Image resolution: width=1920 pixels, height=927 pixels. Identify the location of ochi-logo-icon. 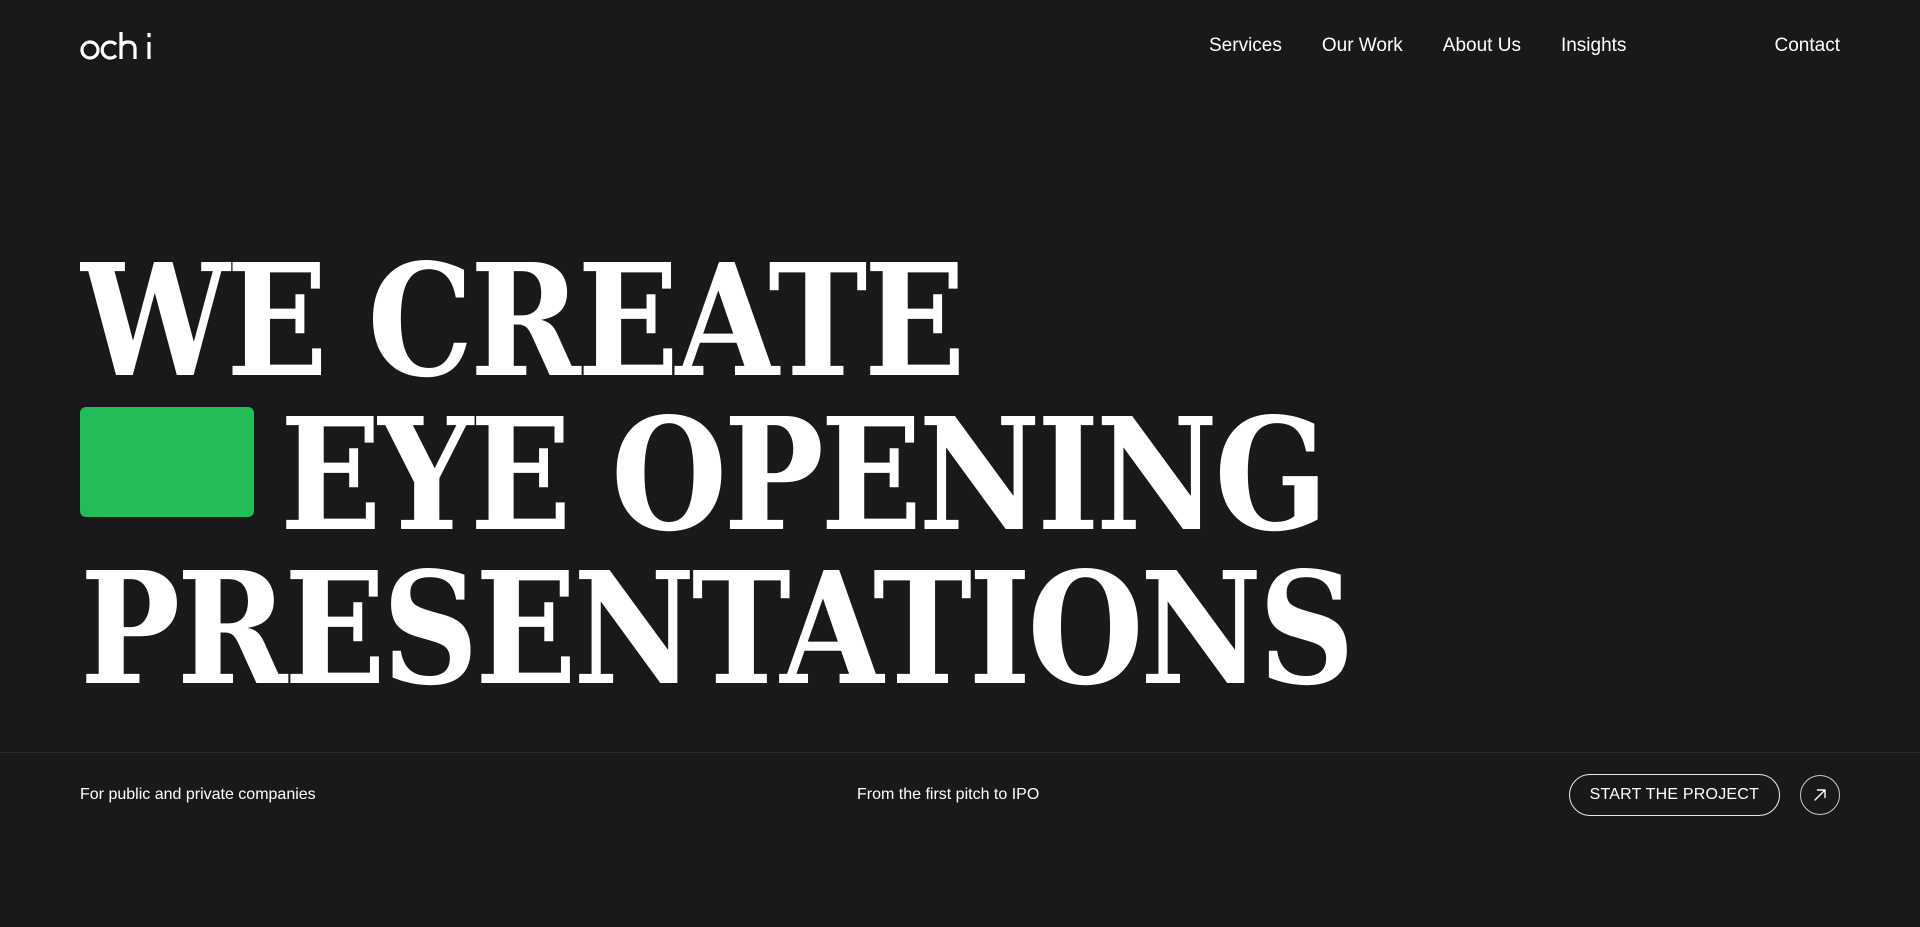
(115, 46).